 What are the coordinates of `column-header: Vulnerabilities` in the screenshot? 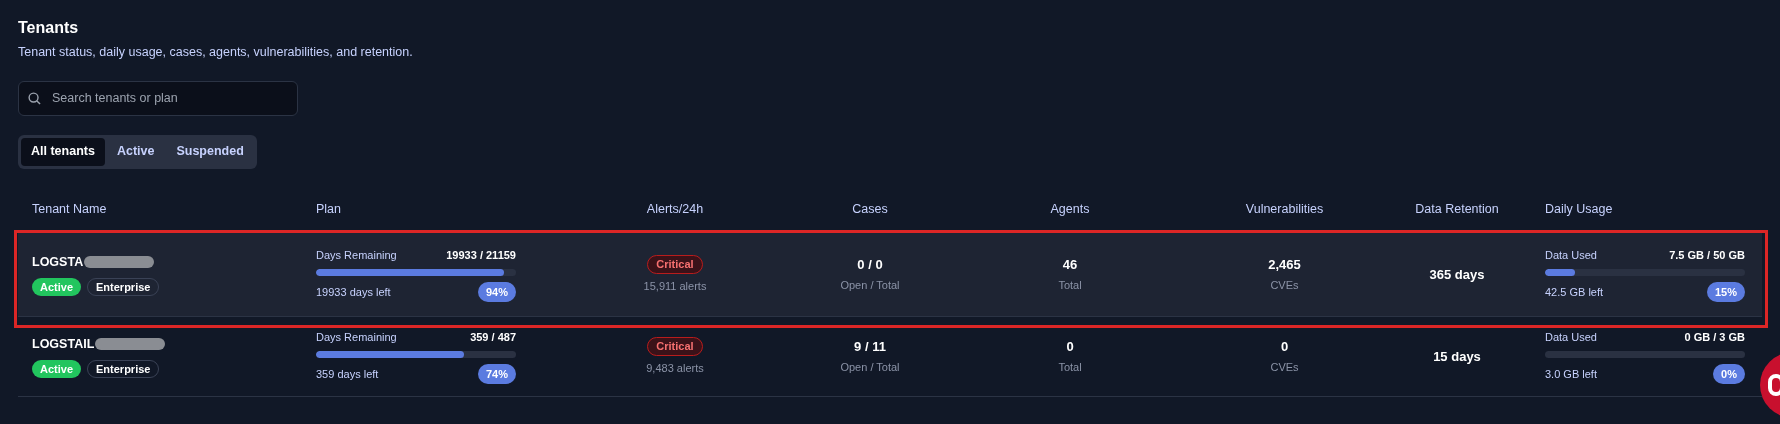 It's located at (1284, 210).